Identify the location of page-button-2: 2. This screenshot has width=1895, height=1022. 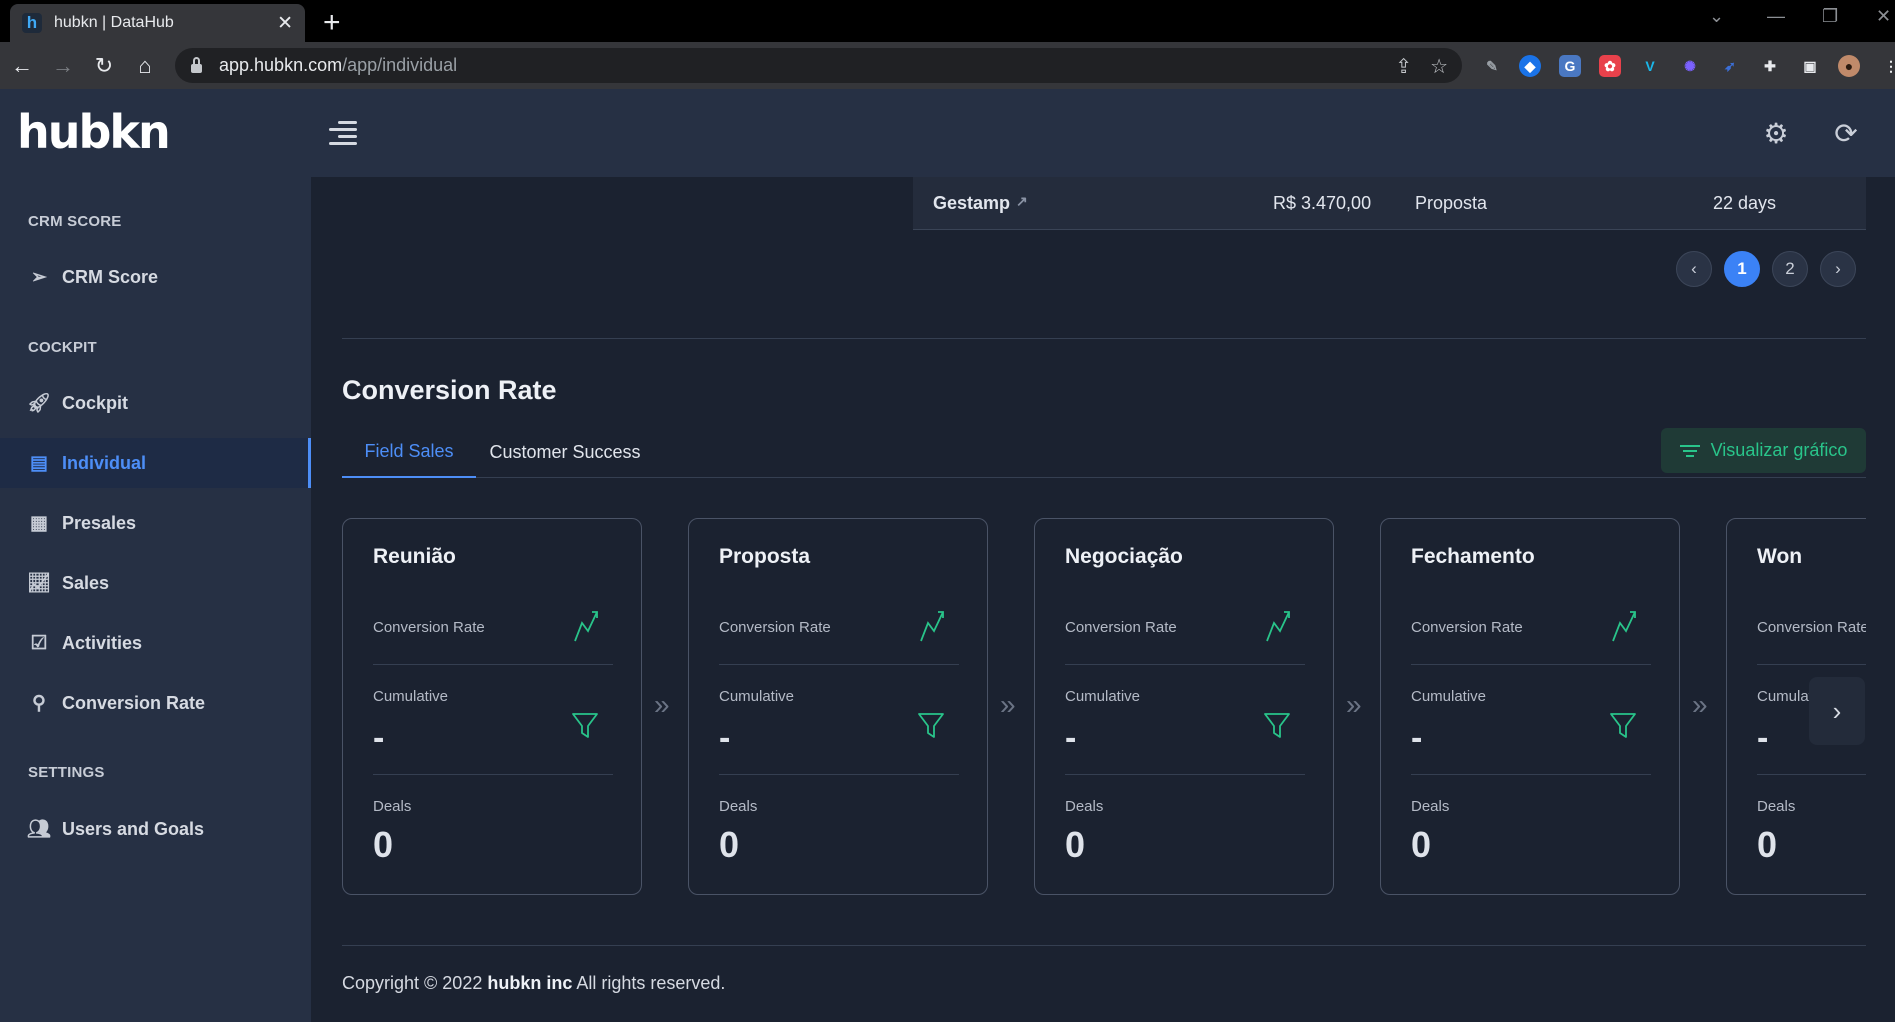
(1790, 269).